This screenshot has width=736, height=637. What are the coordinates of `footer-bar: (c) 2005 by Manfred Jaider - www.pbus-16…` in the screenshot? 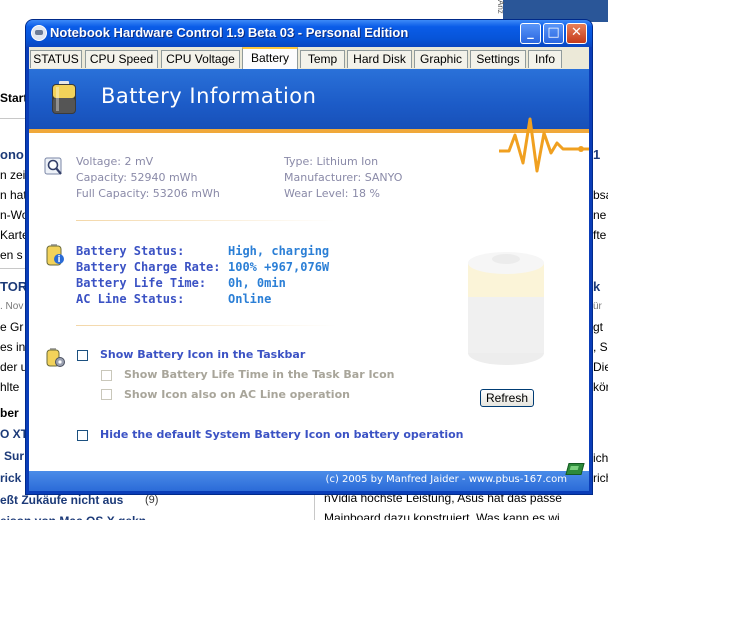 It's located at (309, 481).